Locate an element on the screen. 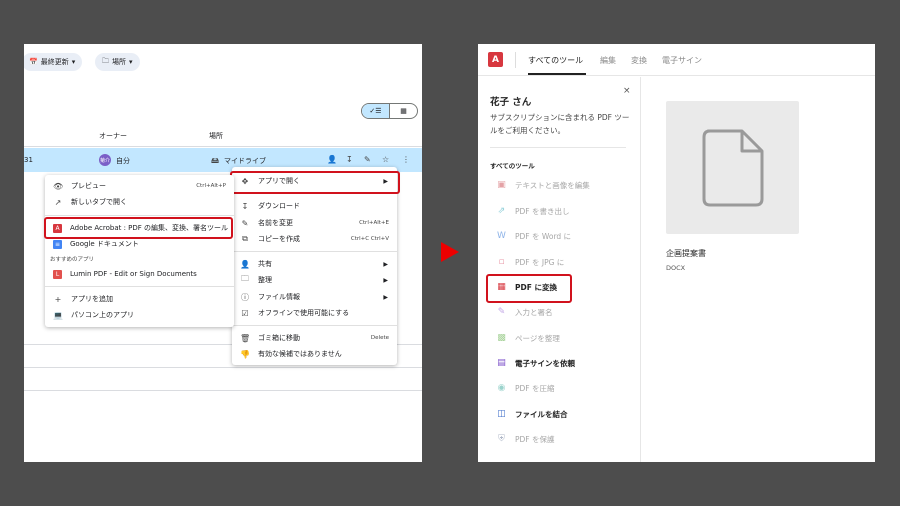 Image resolution: width=900 pixels, height=506 pixels. filter-location-chip: 🗀 場所 ▾ is located at coordinates (117, 62).